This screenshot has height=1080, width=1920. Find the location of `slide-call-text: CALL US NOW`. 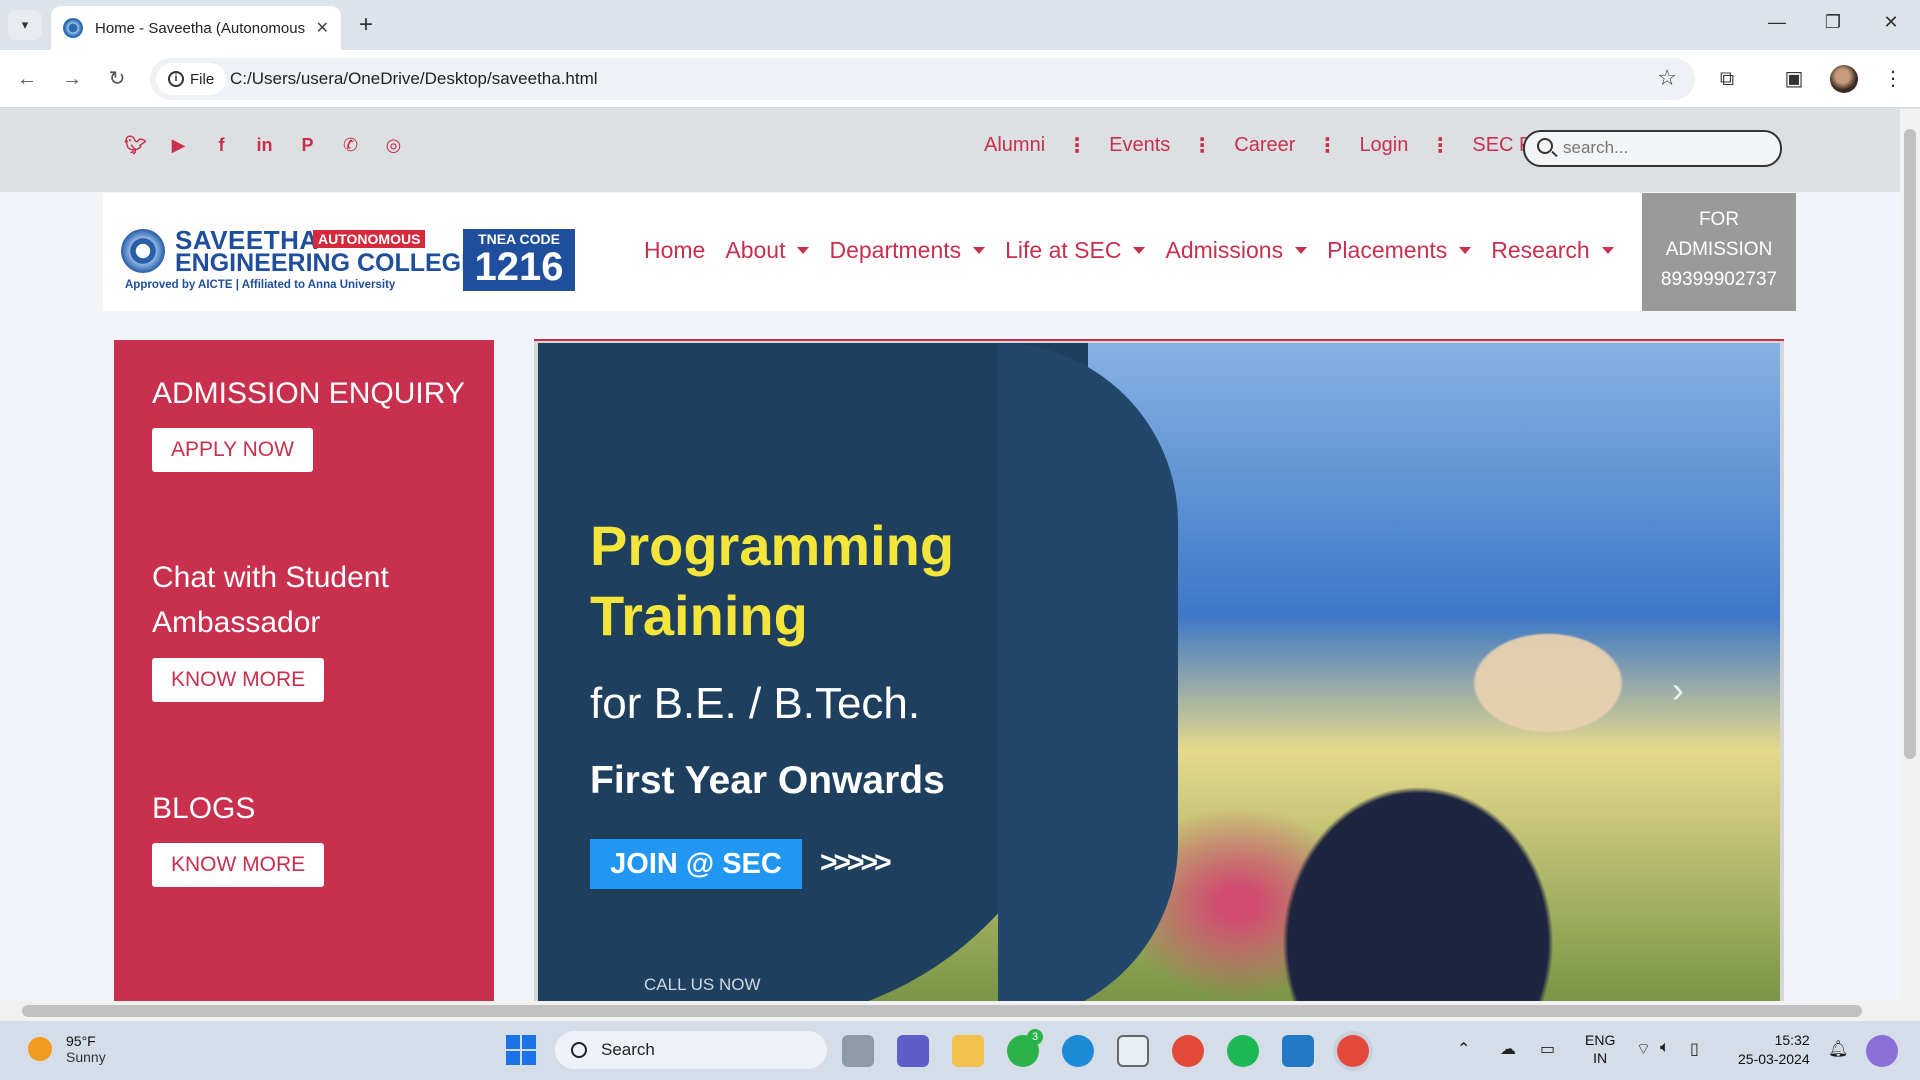

slide-call-text: CALL US NOW is located at coordinates (702, 984).